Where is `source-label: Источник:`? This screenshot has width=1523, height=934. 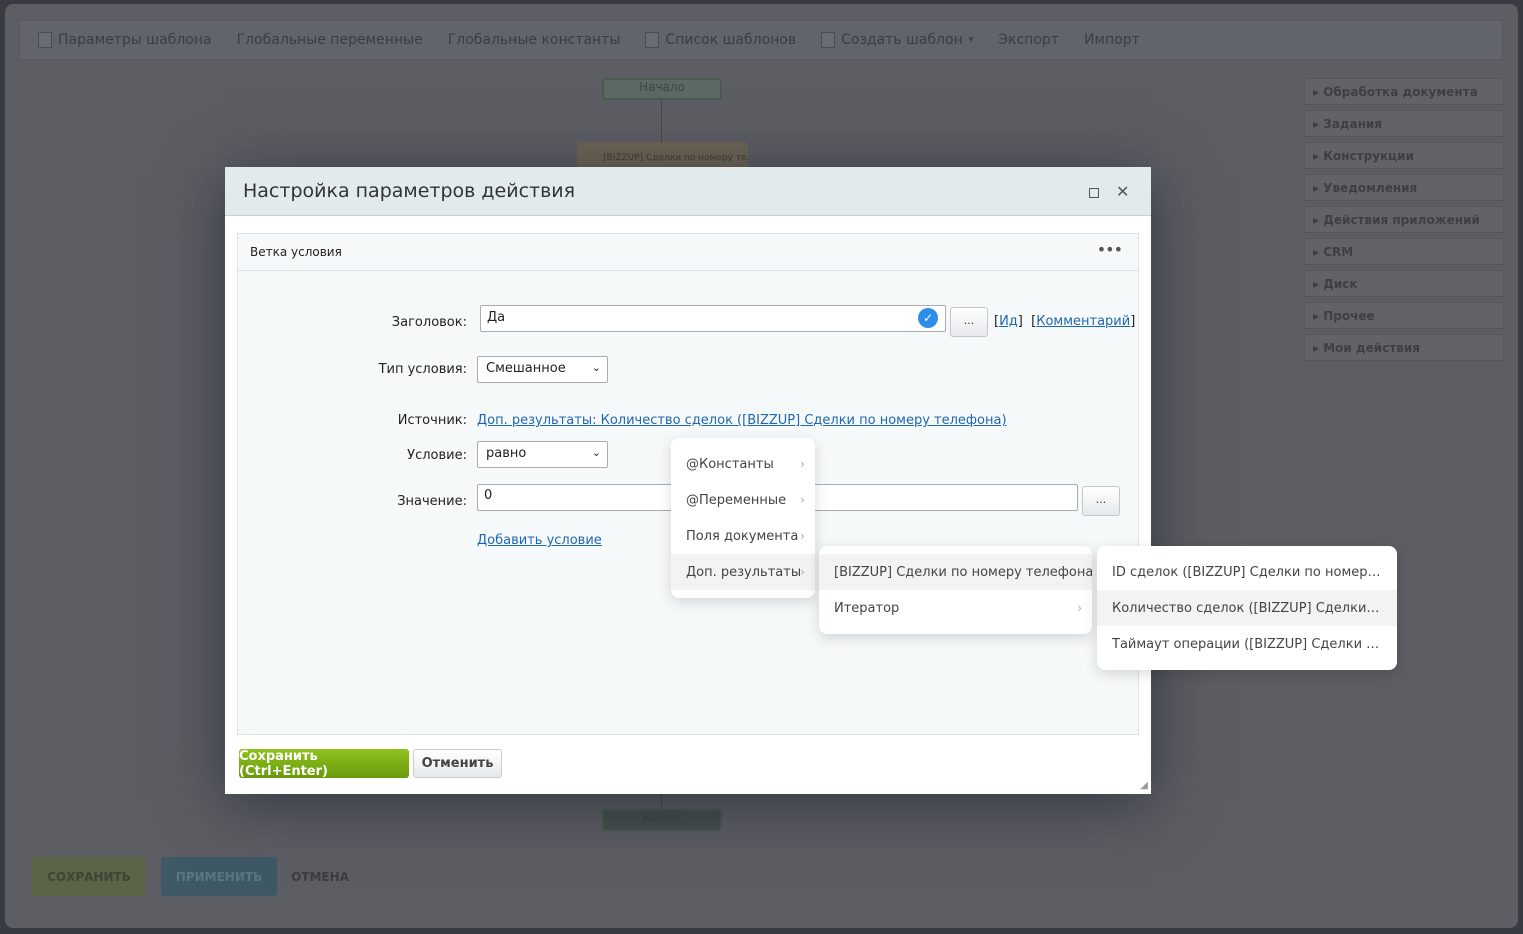
source-label: Источник: is located at coordinates (432, 420).